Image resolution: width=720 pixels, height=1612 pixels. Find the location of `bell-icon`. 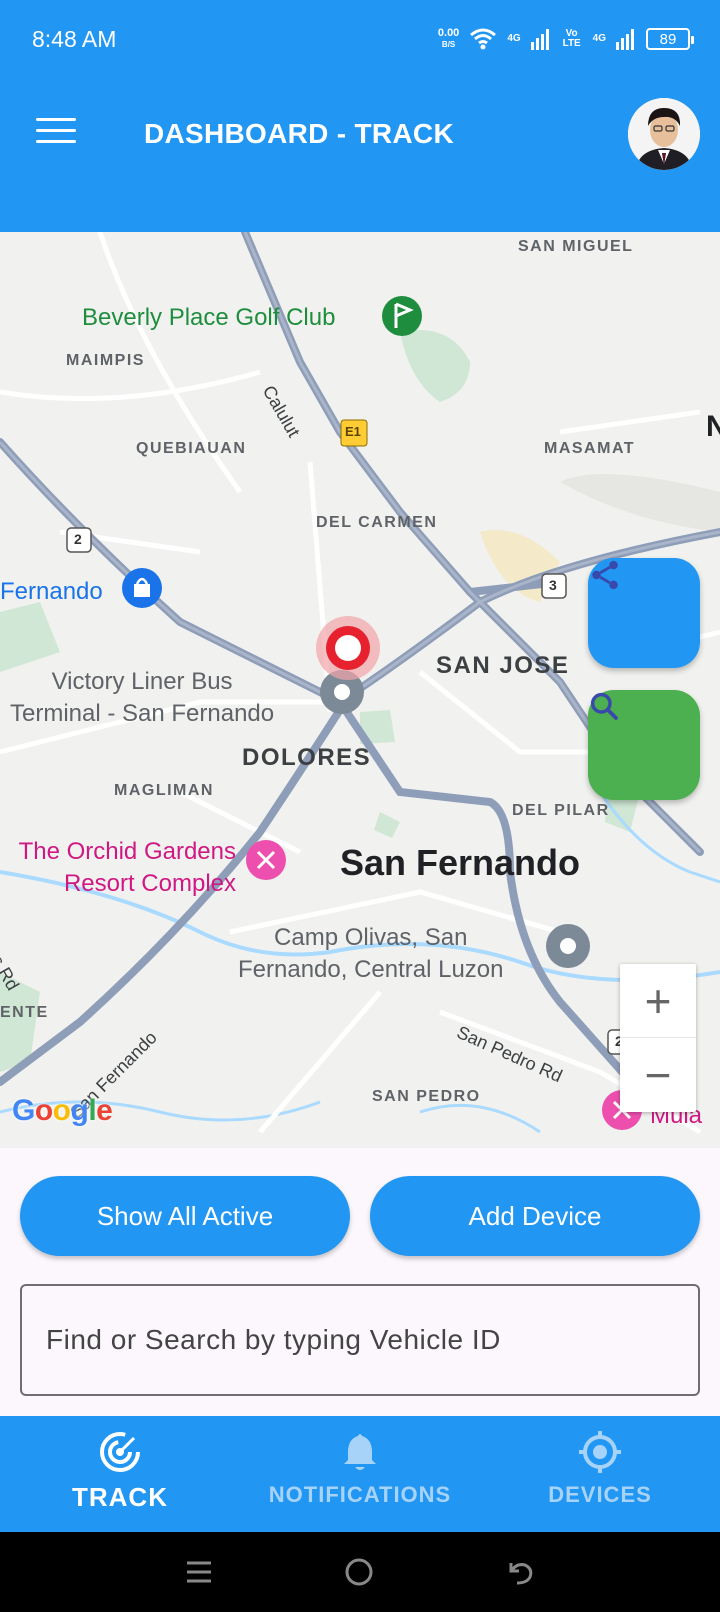

bell-icon is located at coordinates (360, 1452).